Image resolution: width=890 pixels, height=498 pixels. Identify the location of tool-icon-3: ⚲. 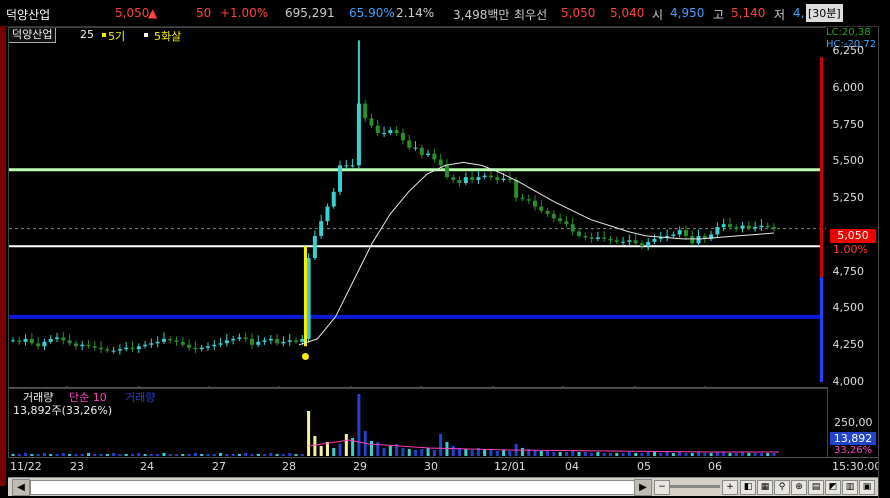
(782, 487).